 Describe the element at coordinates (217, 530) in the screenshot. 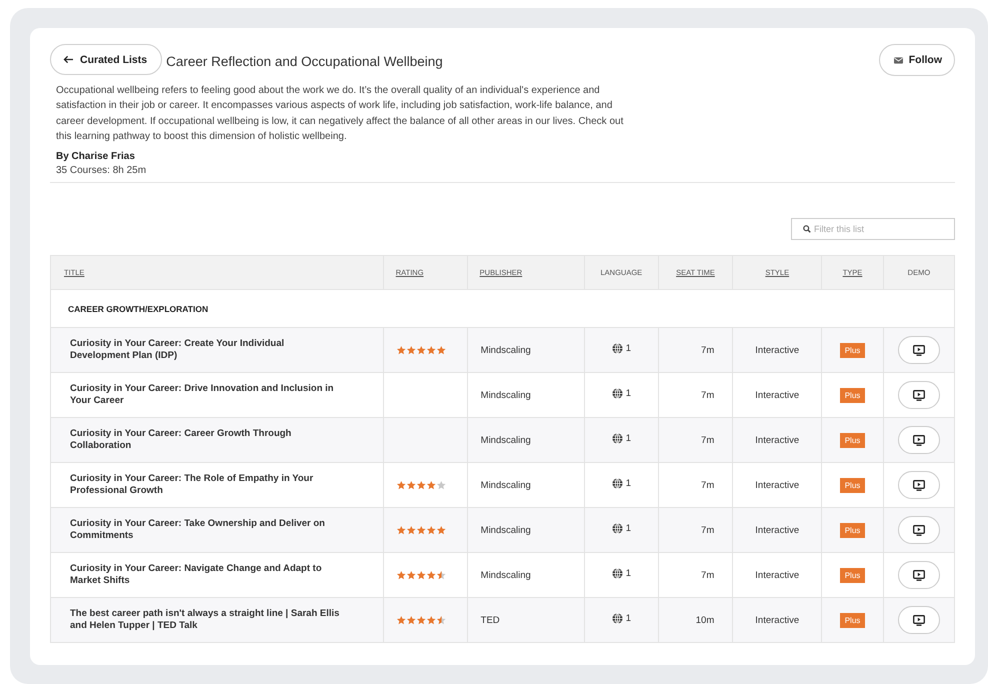

I see `course-title: Curiosity in Your Career: Take Ownership and Deliver on Commitments` at that location.